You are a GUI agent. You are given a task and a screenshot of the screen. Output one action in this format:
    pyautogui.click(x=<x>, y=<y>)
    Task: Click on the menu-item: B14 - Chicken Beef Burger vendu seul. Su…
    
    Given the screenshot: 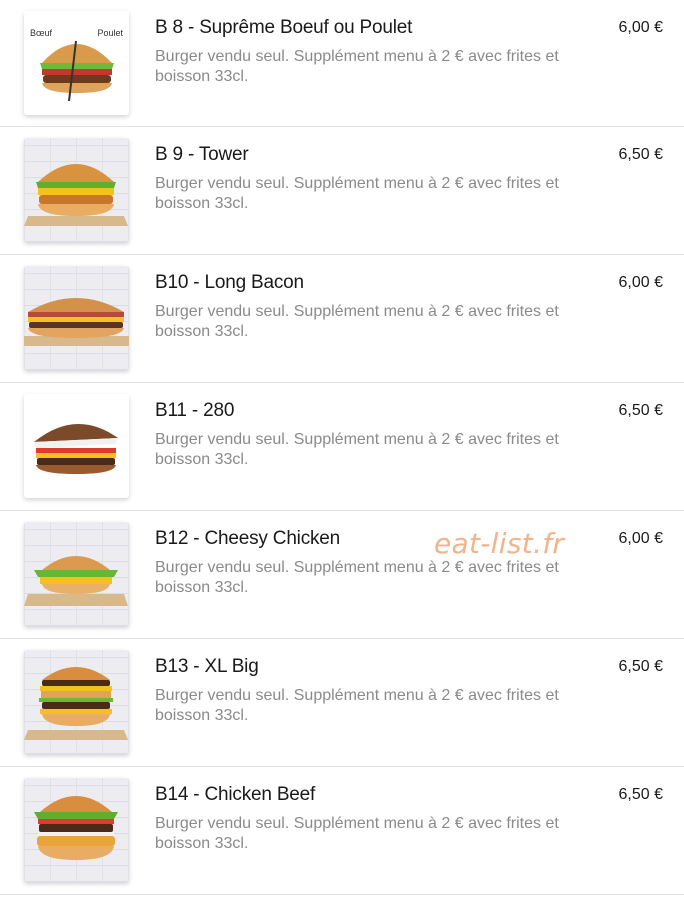 What is the action you would take?
    pyautogui.click(x=342, y=831)
    